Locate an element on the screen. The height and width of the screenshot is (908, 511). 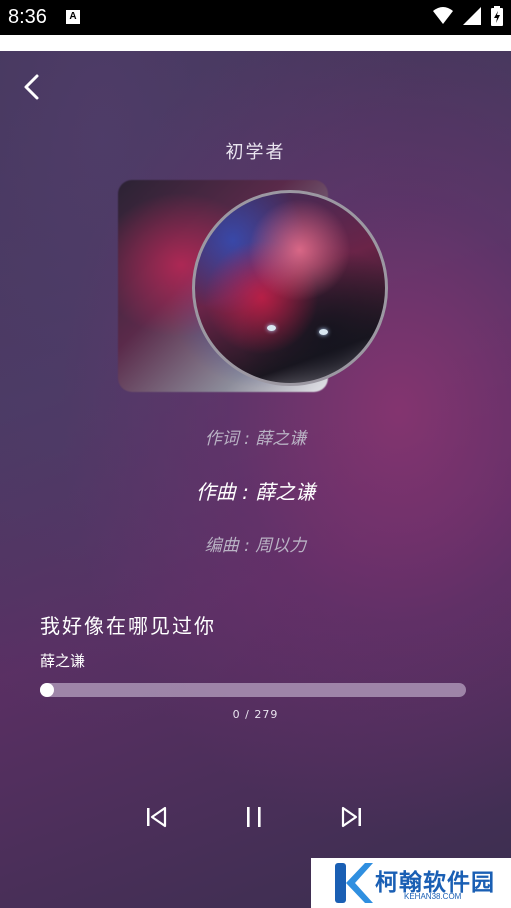
previous-button is located at coordinates (156, 817).